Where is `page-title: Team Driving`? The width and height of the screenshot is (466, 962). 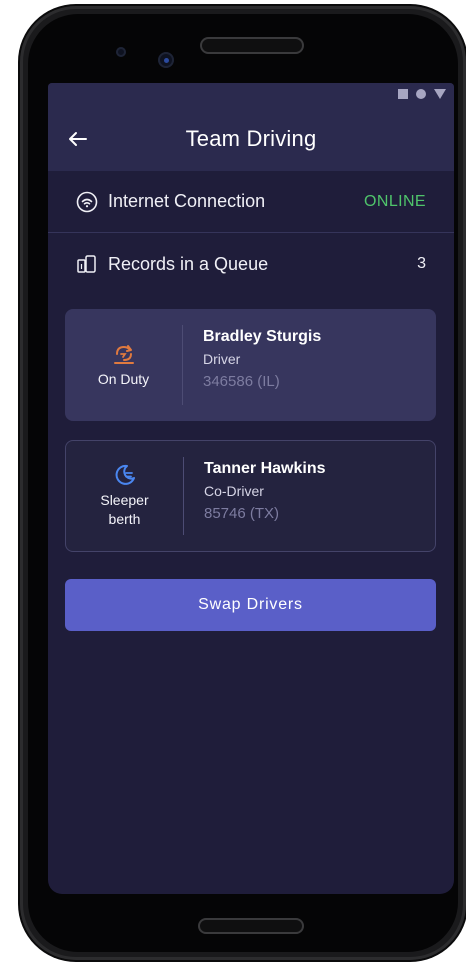
page-title: Team Driving is located at coordinates (251, 138).